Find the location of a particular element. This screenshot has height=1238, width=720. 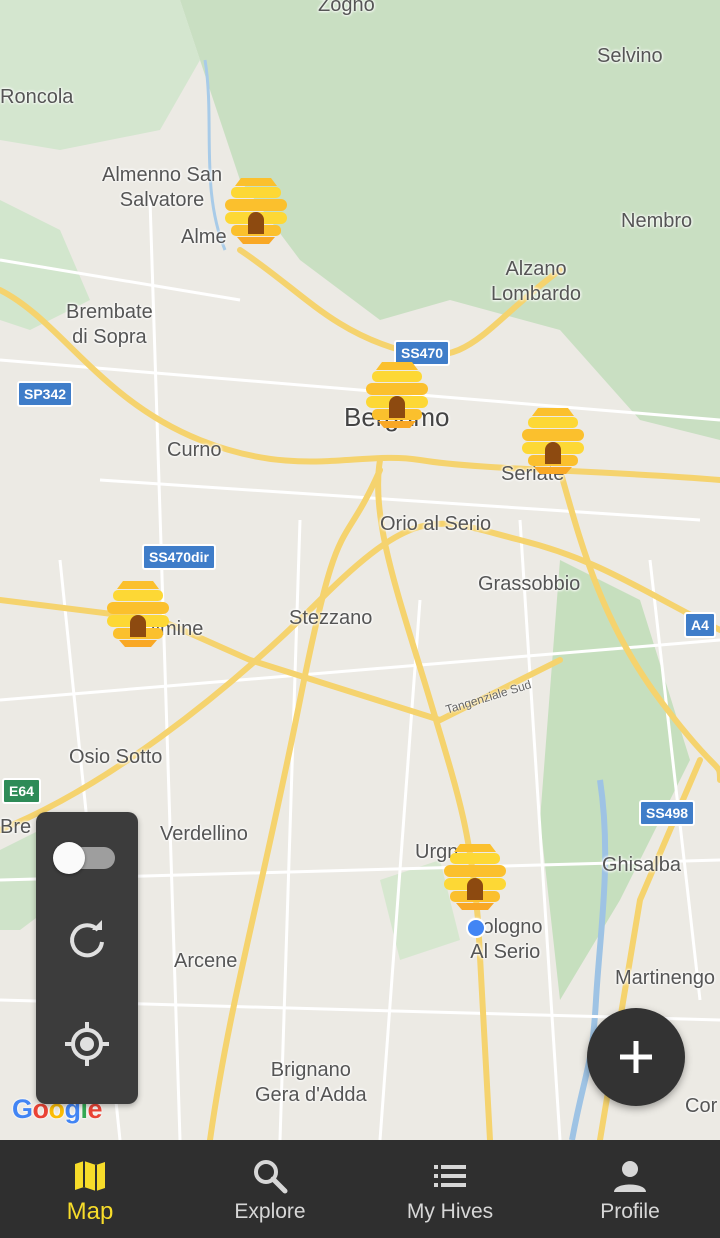

place-label: Alme is located at coordinates (204, 237).